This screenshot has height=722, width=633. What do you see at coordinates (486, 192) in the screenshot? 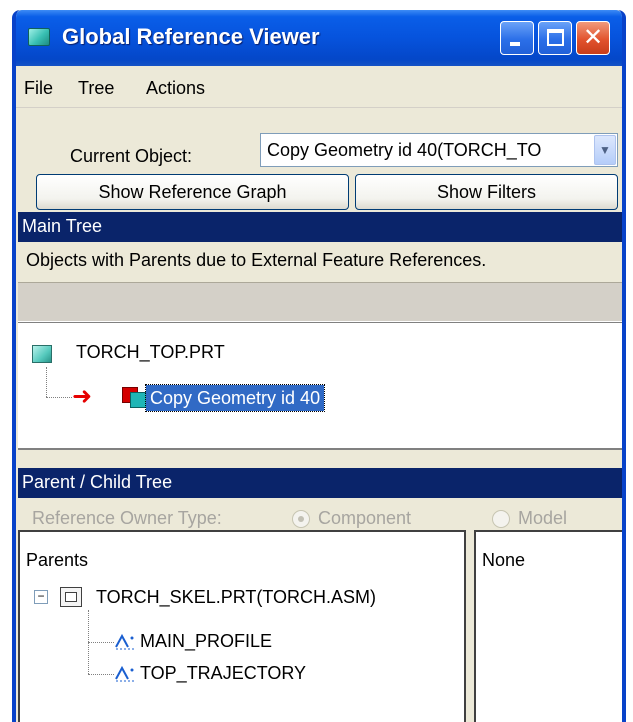
I see `show-filters-button: Show Filters` at bounding box center [486, 192].